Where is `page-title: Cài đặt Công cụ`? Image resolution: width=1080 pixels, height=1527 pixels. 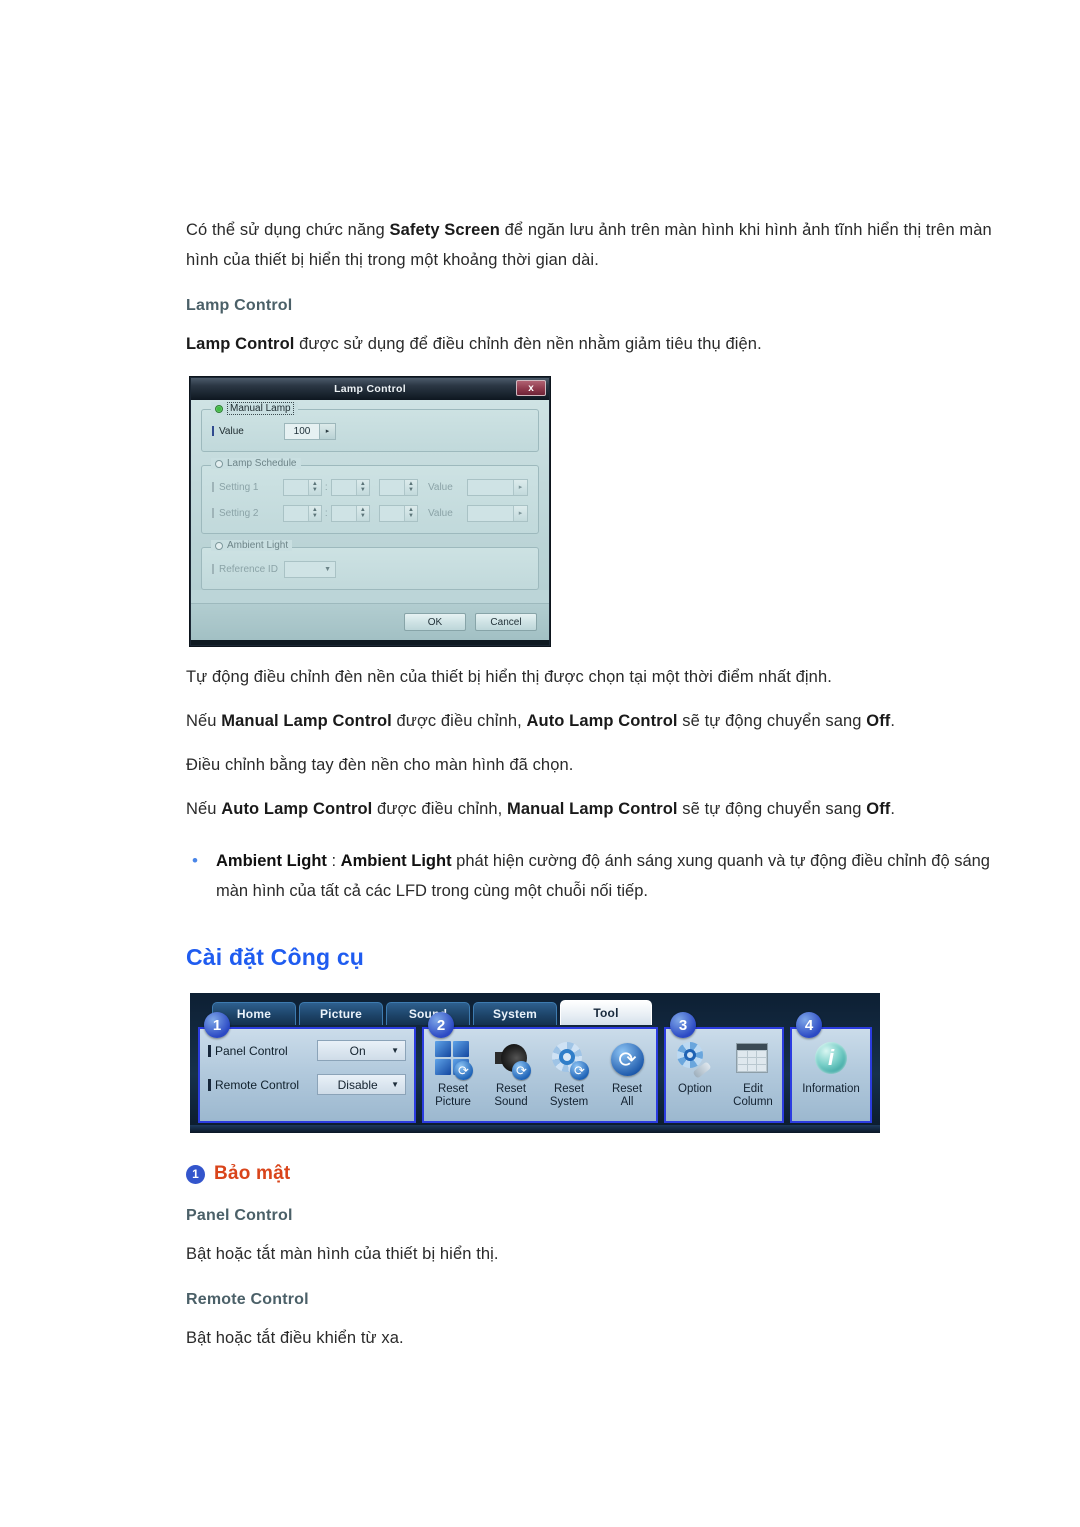 page-title: Cài đặt Công cụ is located at coordinates (275, 957).